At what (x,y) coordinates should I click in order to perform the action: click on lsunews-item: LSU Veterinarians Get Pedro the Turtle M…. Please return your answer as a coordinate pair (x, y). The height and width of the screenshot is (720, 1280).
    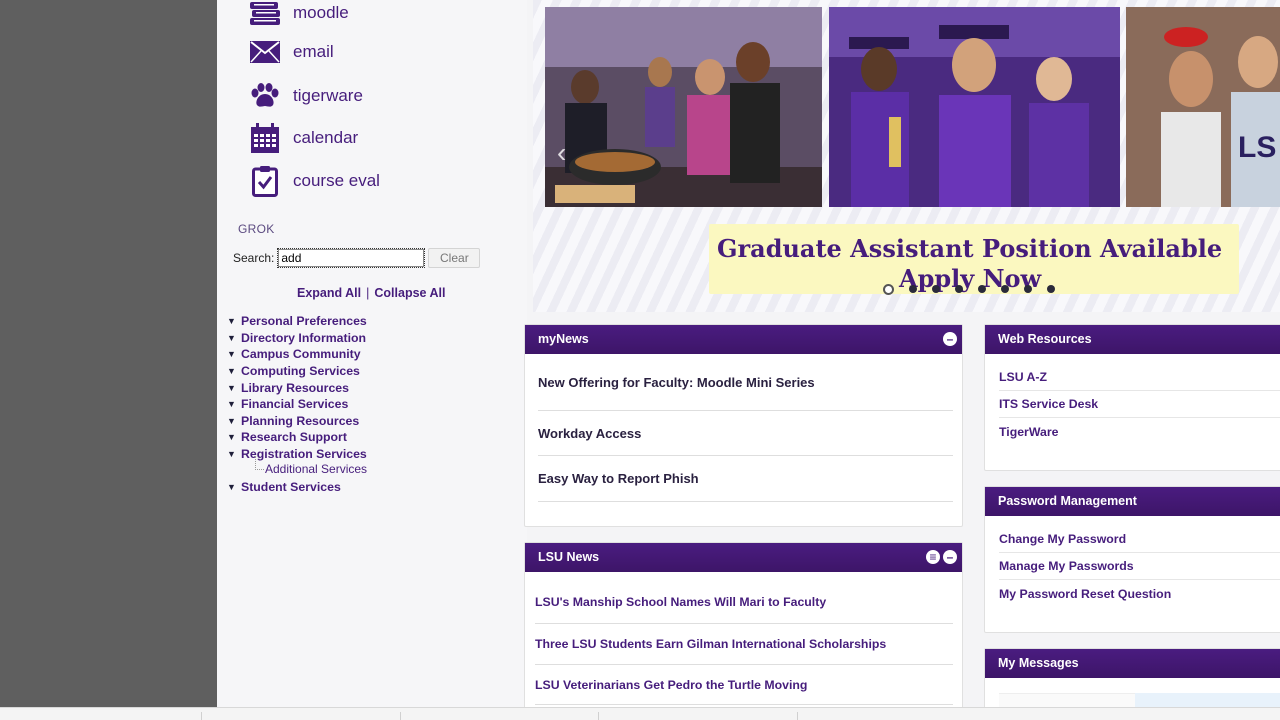
    Looking at the image, I should click on (744, 685).